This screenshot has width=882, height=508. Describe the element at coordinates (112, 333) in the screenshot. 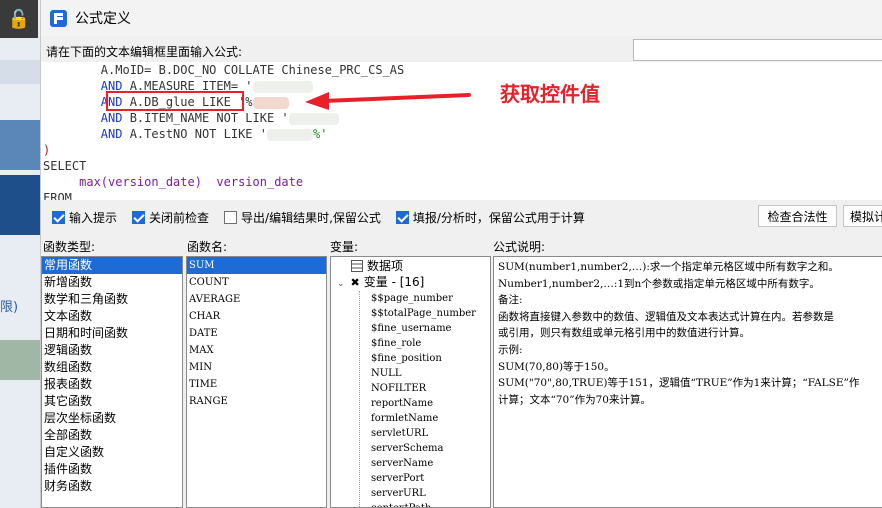

I see `list-item: 日期和时间函数` at that location.